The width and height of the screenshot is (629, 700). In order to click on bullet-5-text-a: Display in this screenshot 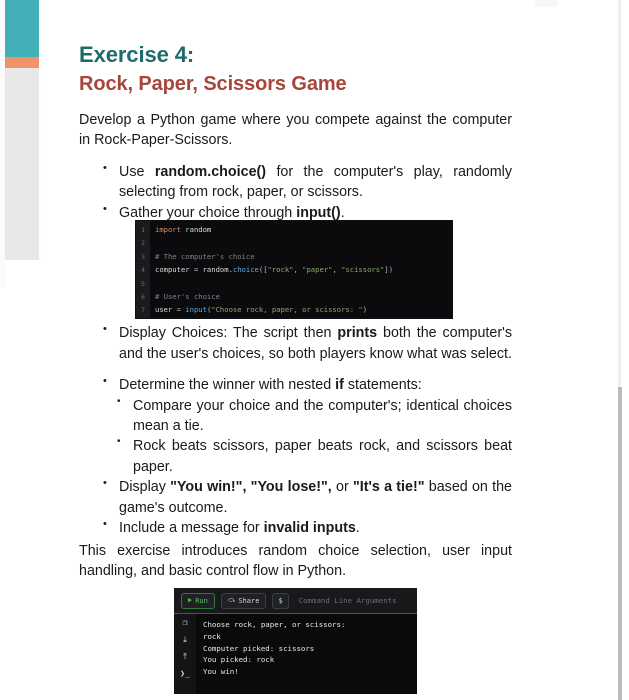, I will do `click(145, 487)`.